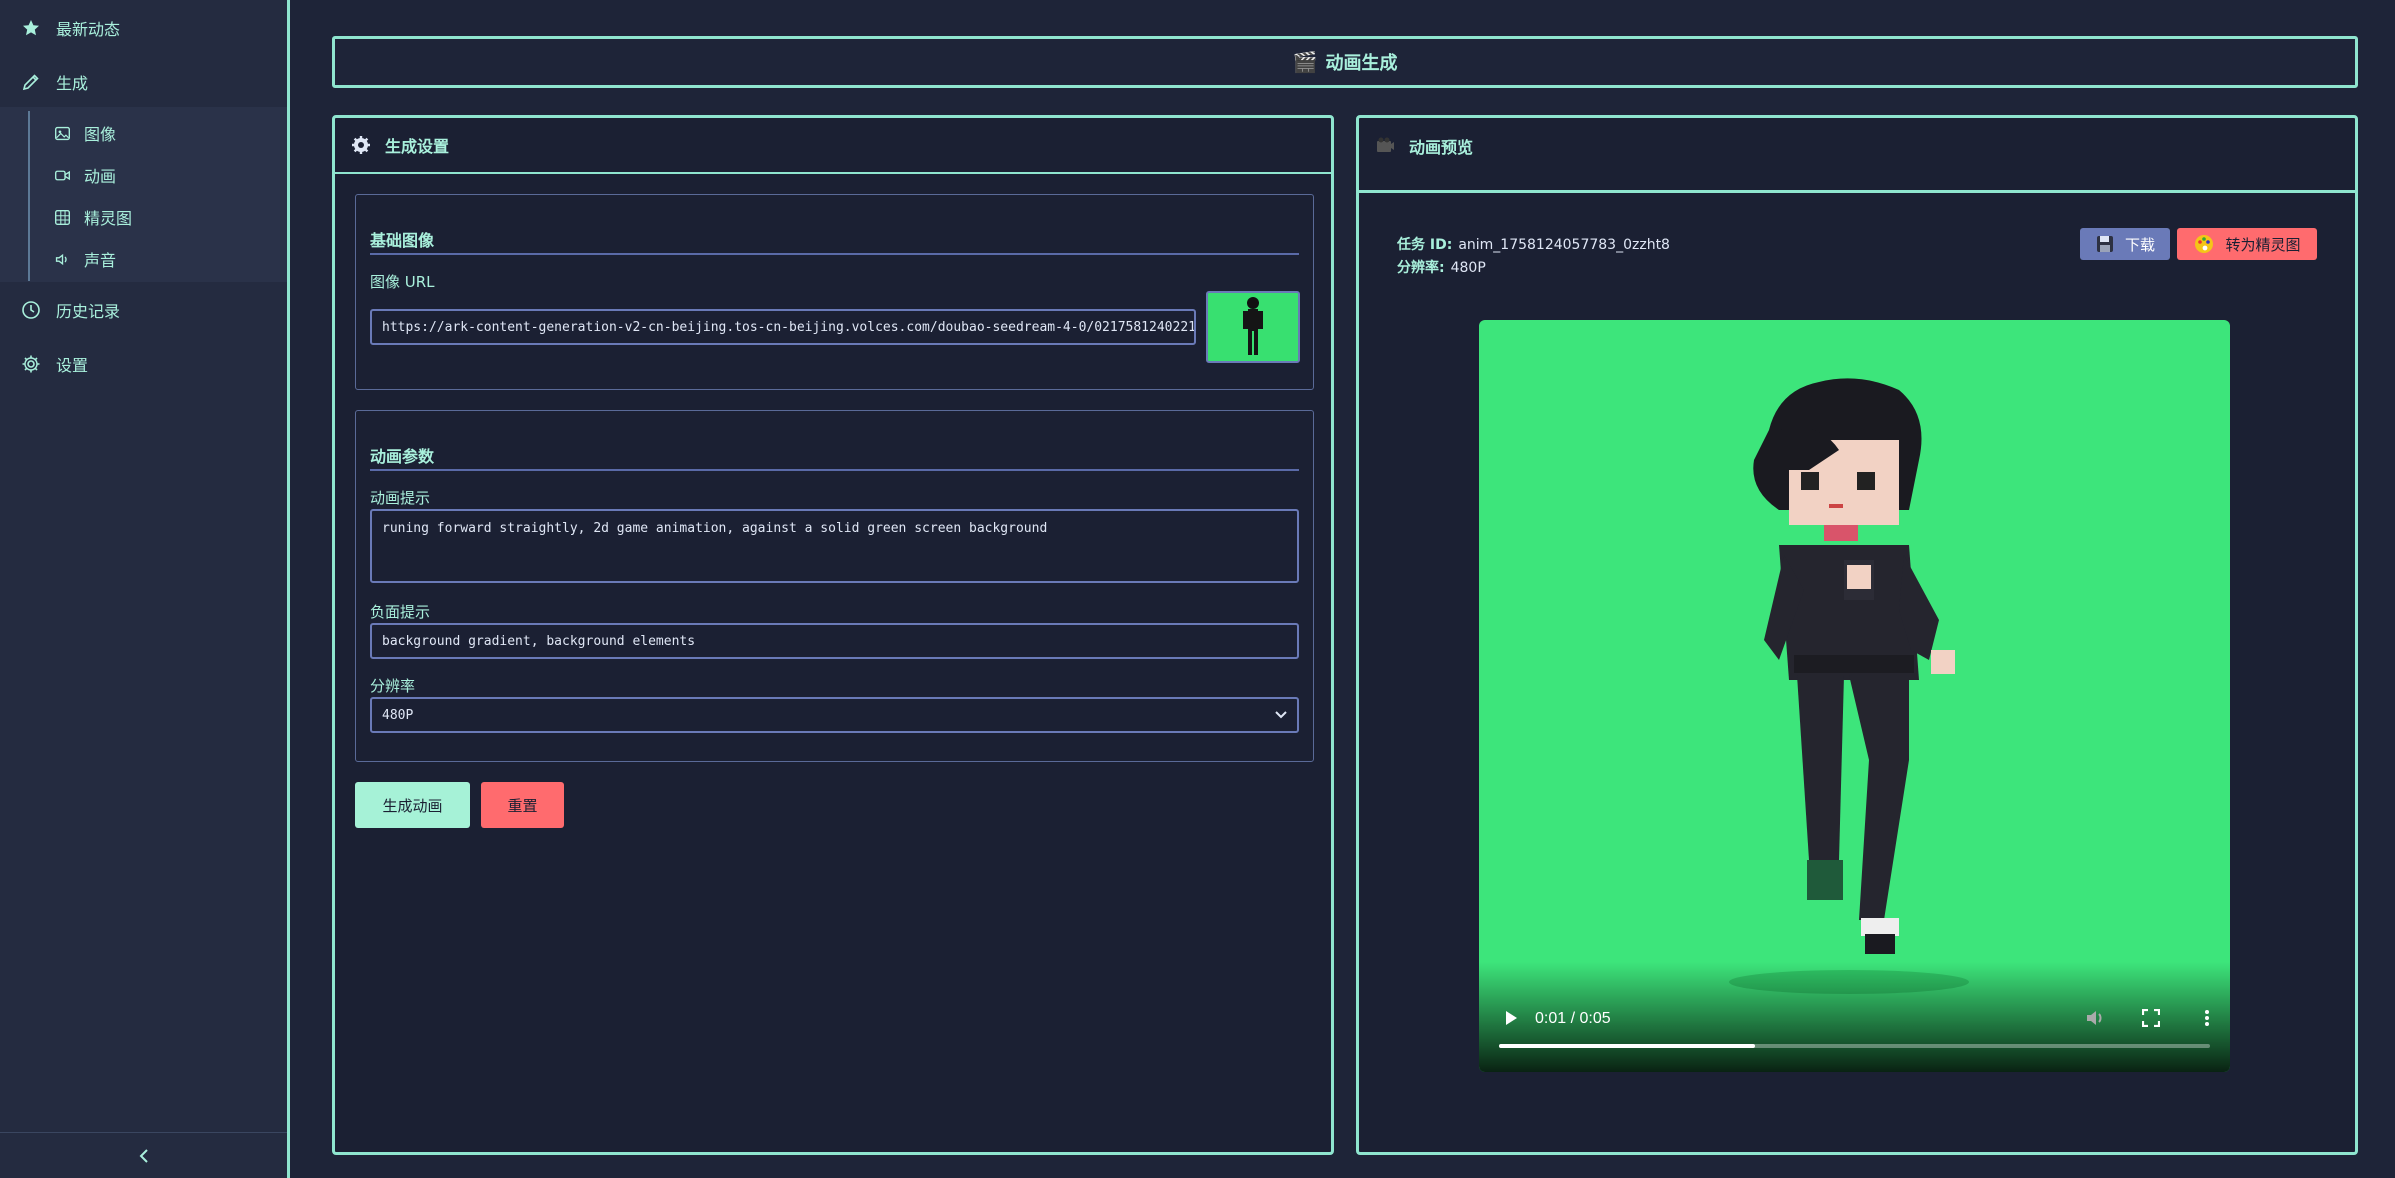 This screenshot has height=1178, width=2395. What do you see at coordinates (1441, 147) in the screenshot?
I see `preview-panel-title: 动画预览` at bounding box center [1441, 147].